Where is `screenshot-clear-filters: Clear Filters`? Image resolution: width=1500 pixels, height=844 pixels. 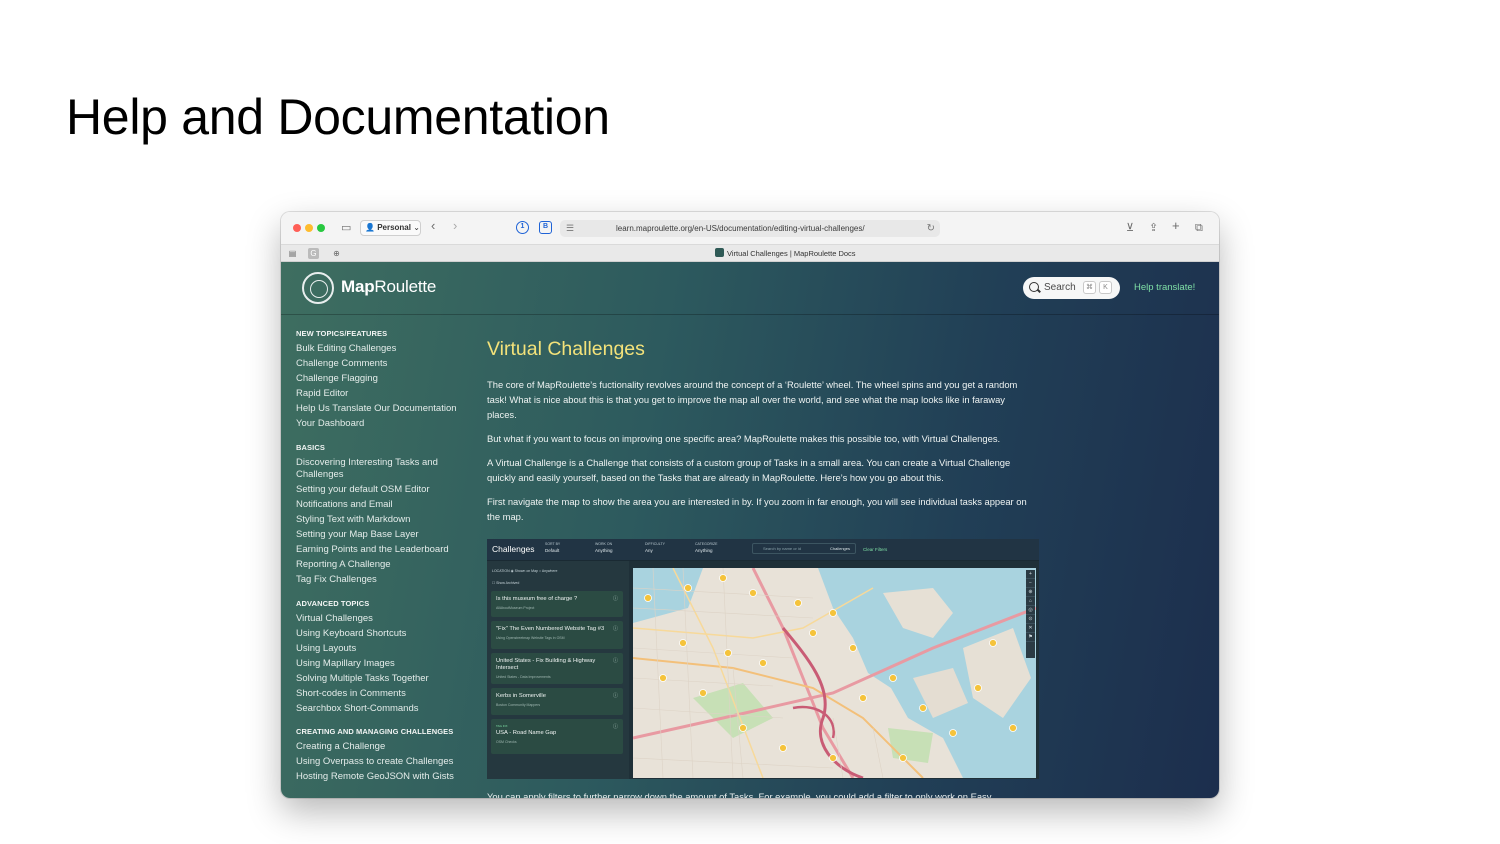 screenshot-clear-filters: Clear Filters is located at coordinates (875, 549).